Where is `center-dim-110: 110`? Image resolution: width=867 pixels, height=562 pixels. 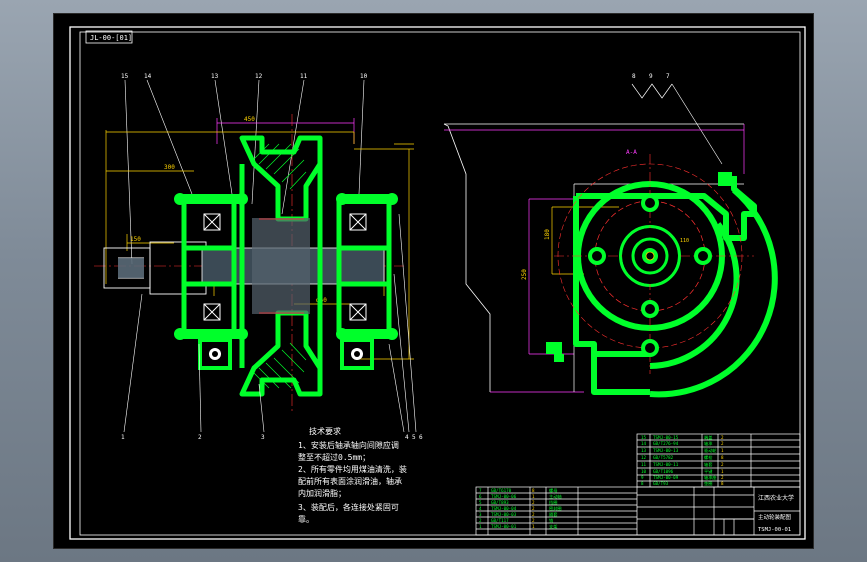 center-dim-110: 110 is located at coordinates (684, 241).